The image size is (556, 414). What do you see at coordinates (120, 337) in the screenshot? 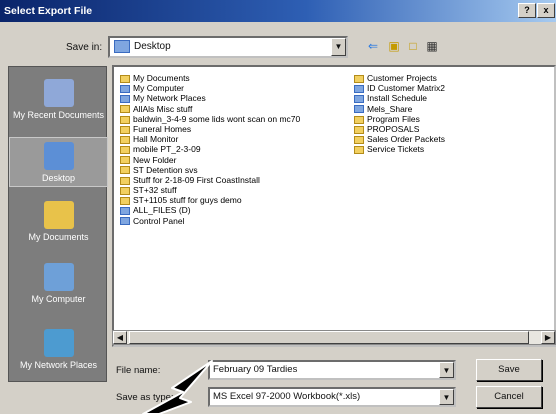
I see `scroll-left-icon: ◀` at bounding box center [120, 337].